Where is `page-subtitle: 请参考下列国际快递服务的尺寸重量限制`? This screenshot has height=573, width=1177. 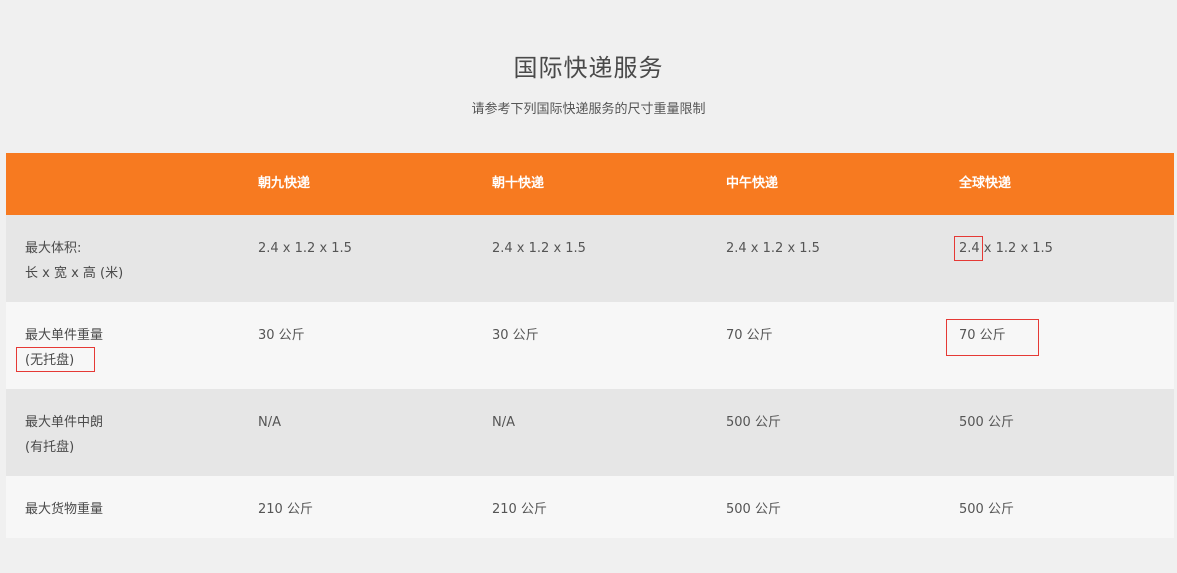 page-subtitle: 请参考下列国际快递服务的尺寸重量限制 is located at coordinates (588, 109).